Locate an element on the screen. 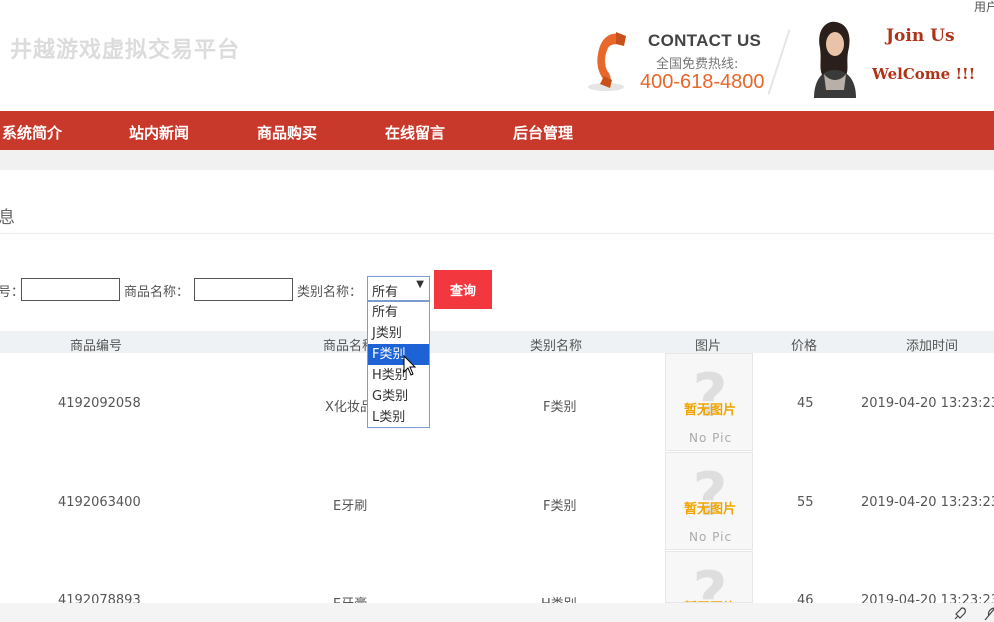 This screenshot has height=622, width=994. section-divider is located at coordinates (497, 233).